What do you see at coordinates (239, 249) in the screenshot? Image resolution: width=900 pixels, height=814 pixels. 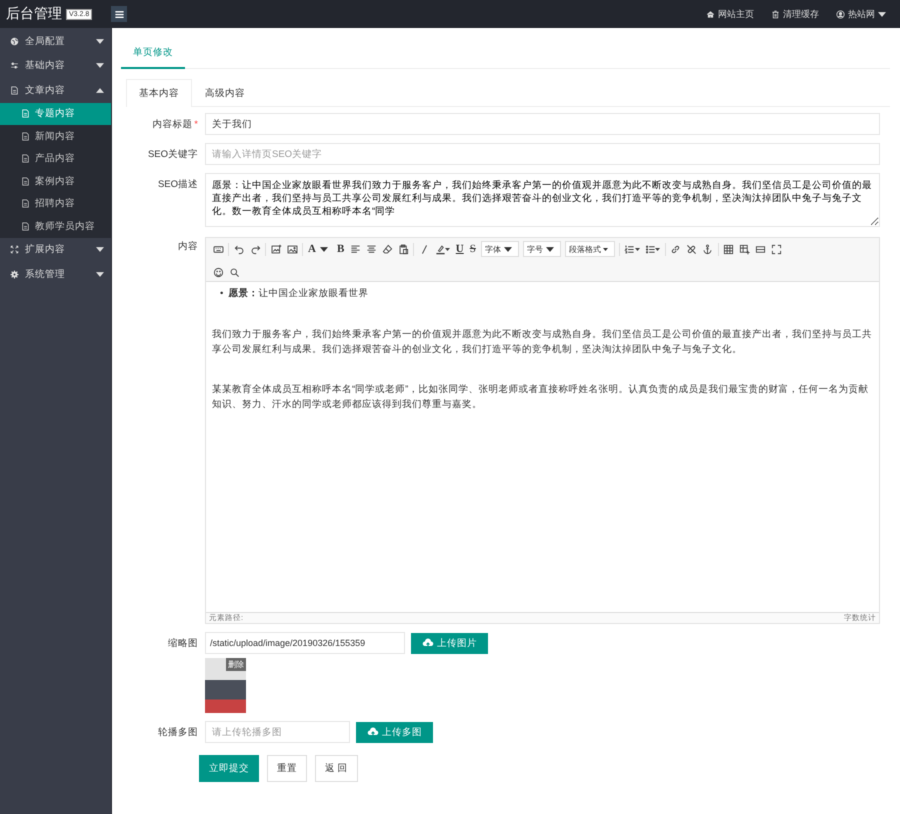 I see `undo-icon` at bounding box center [239, 249].